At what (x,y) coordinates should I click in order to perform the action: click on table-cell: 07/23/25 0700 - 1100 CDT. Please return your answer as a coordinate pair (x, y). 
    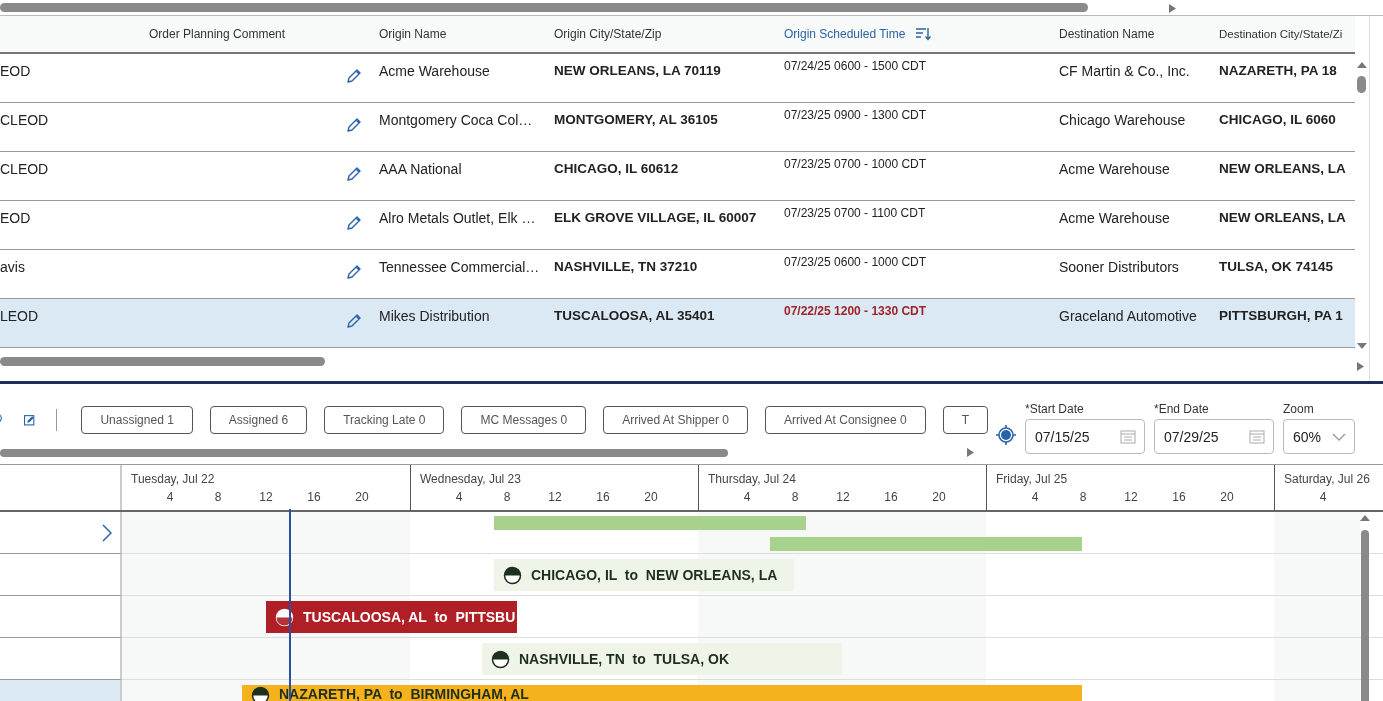
    Looking at the image, I should click on (855, 213).